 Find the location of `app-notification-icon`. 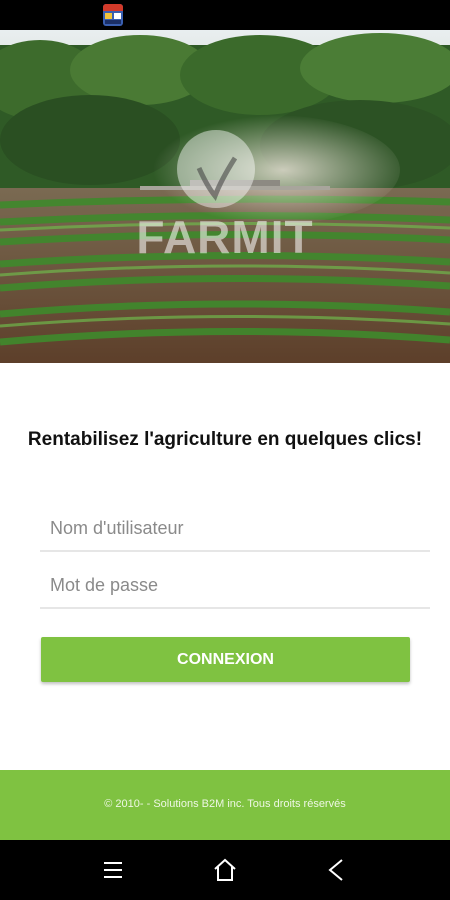

app-notification-icon is located at coordinates (113, 15).